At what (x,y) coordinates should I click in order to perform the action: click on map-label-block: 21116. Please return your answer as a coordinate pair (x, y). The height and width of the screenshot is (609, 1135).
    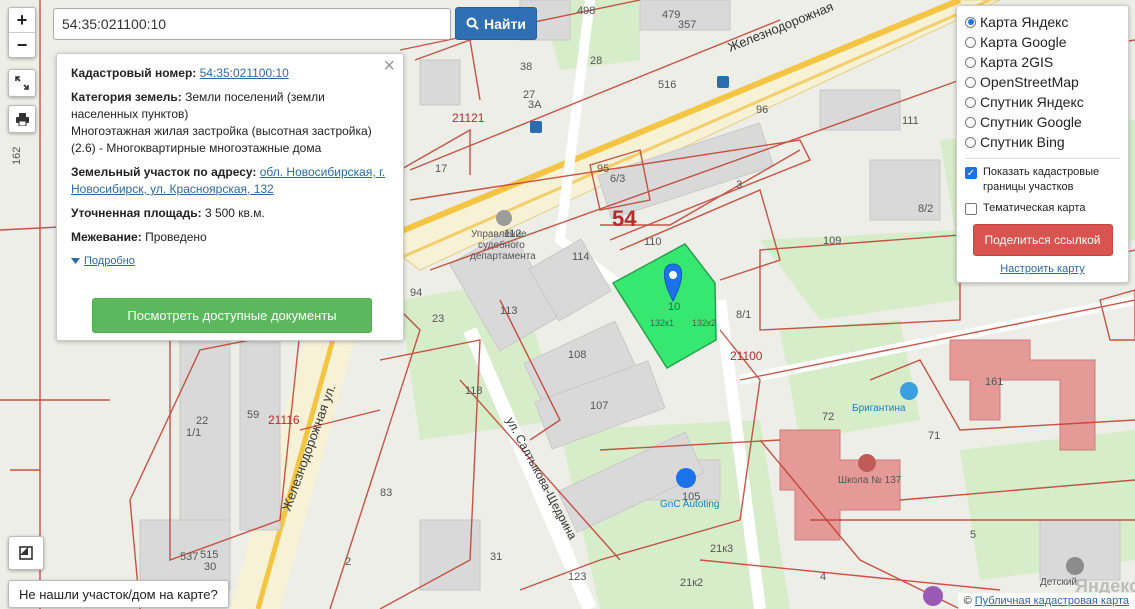
    Looking at the image, I should click on (284, 420).